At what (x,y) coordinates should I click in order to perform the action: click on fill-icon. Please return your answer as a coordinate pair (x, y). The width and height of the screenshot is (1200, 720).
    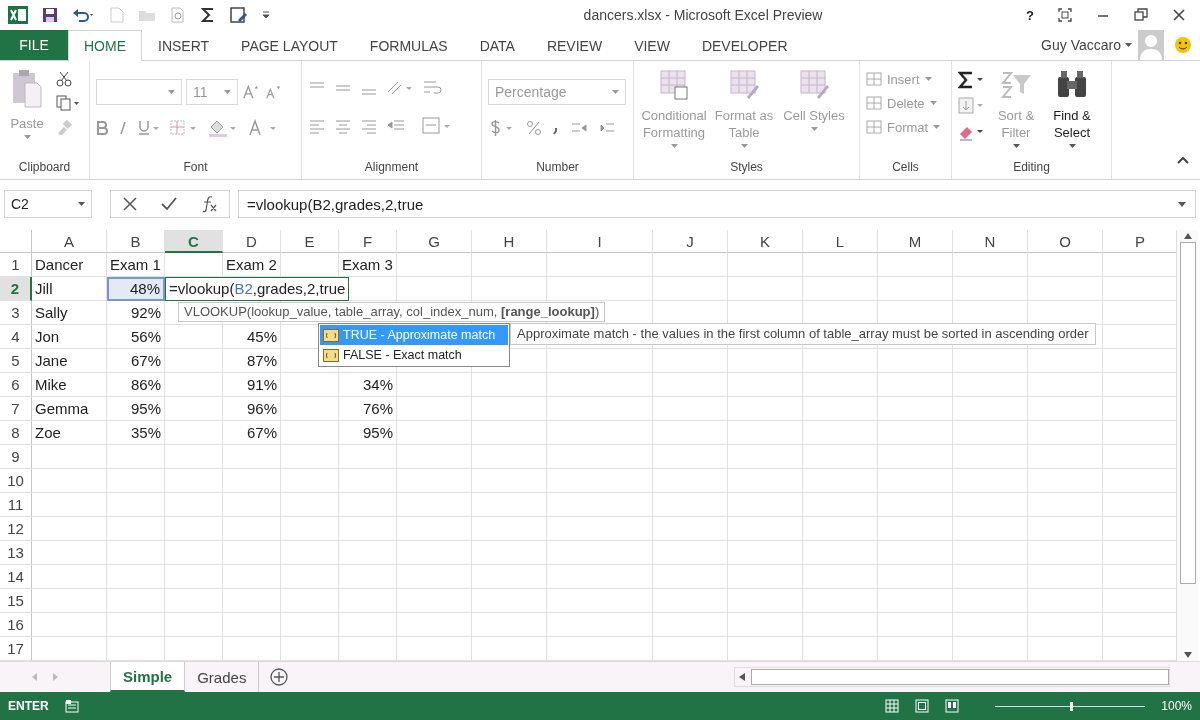
    Looking at the image, I should click on (972, 106).